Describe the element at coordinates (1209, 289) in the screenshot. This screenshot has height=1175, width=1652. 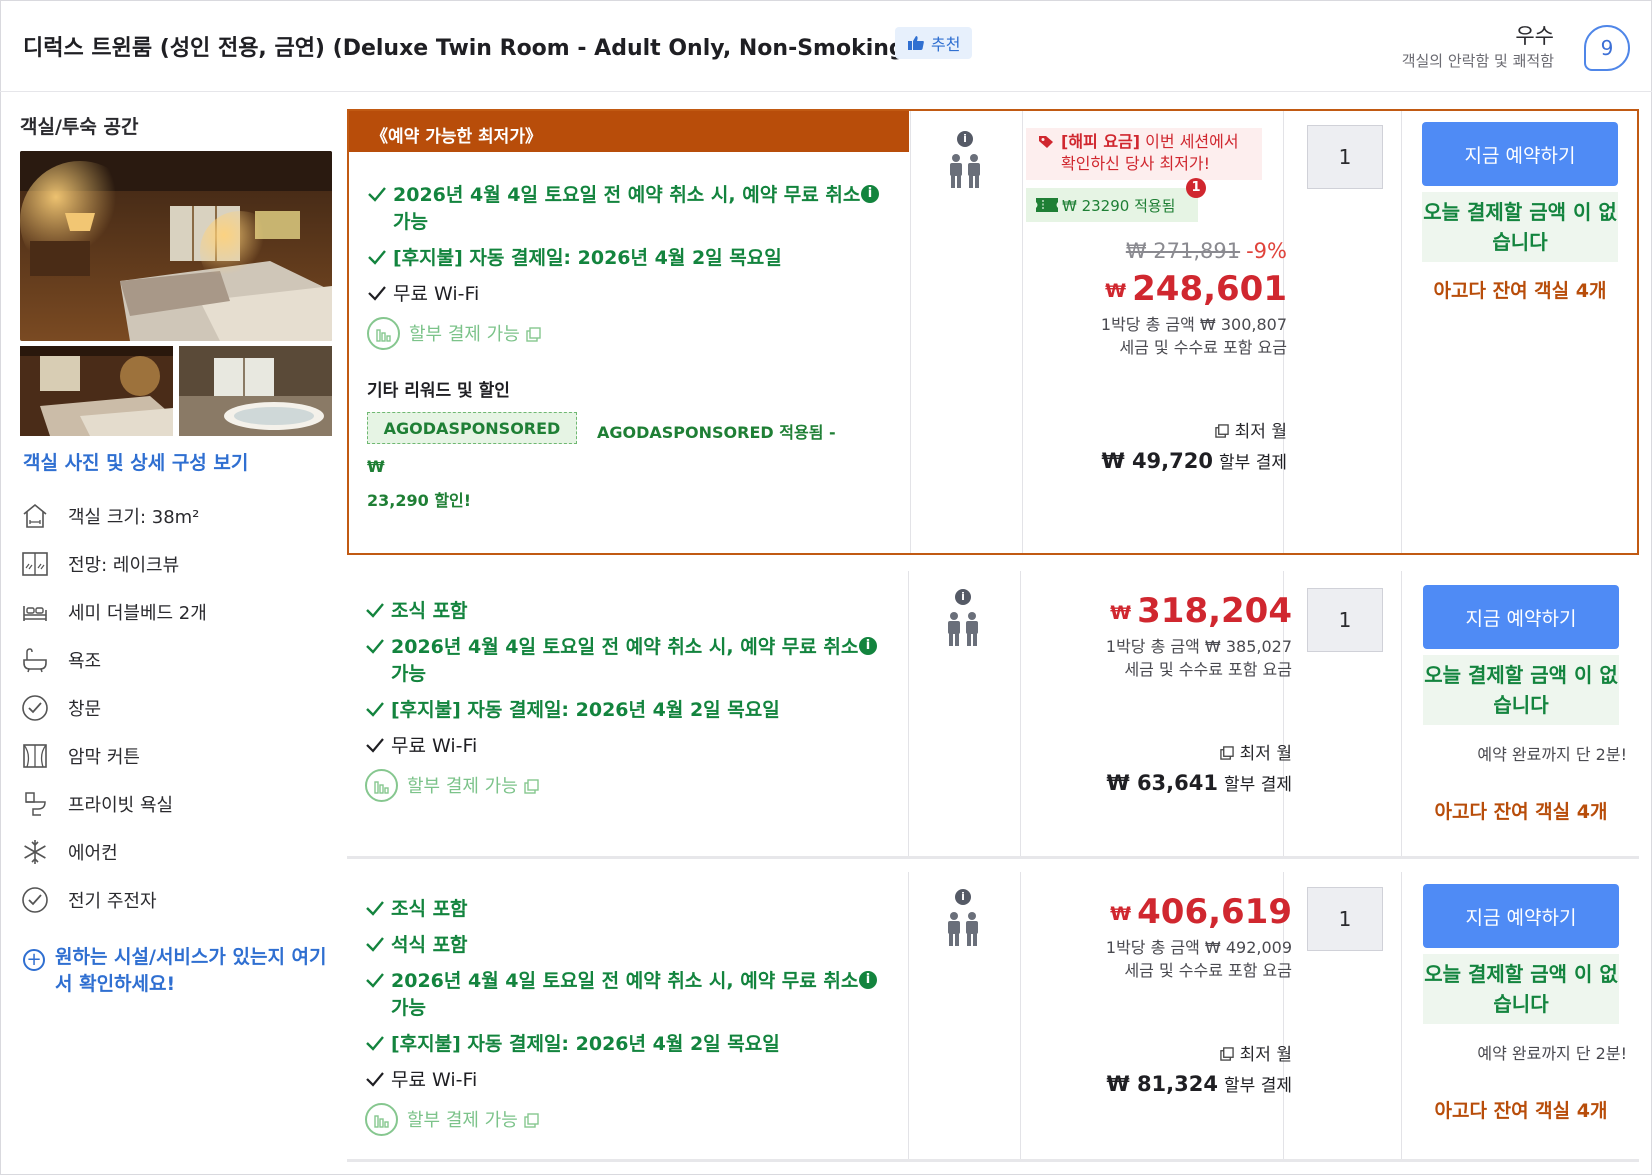
I see `final-price-value: 248,601` at that location.